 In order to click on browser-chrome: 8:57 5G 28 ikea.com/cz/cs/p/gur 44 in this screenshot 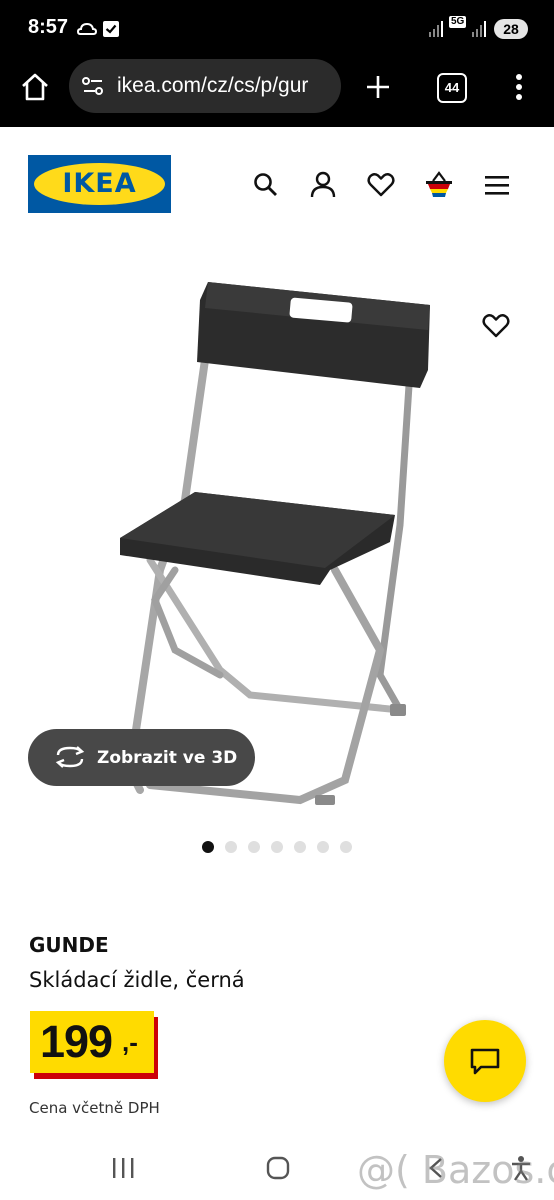, I will do `click(277, 63)`.